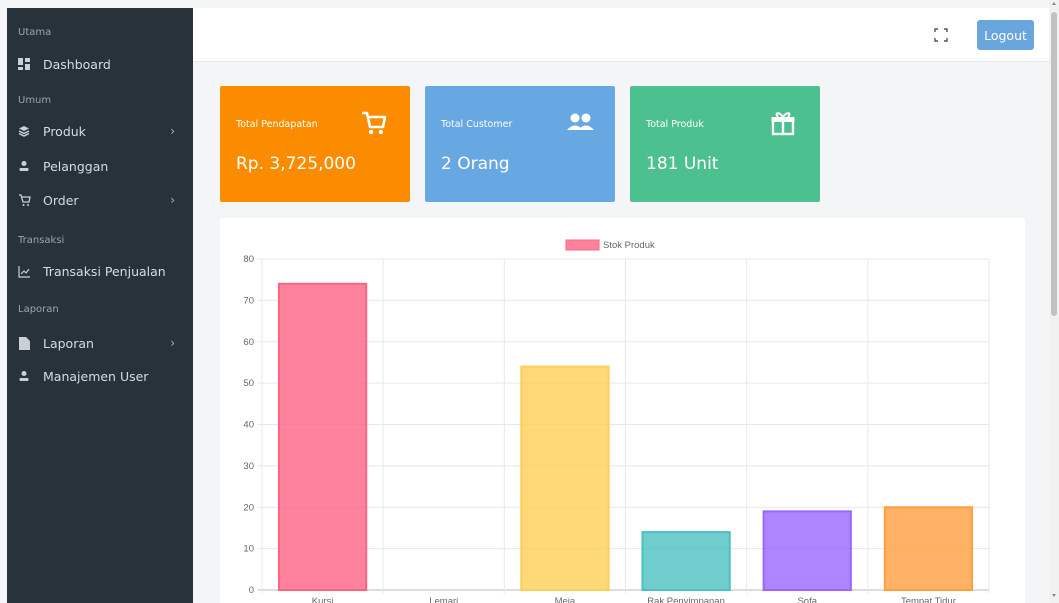  I want to click on sidebar-item-dashboard: Dashboard, so click(100, 64).